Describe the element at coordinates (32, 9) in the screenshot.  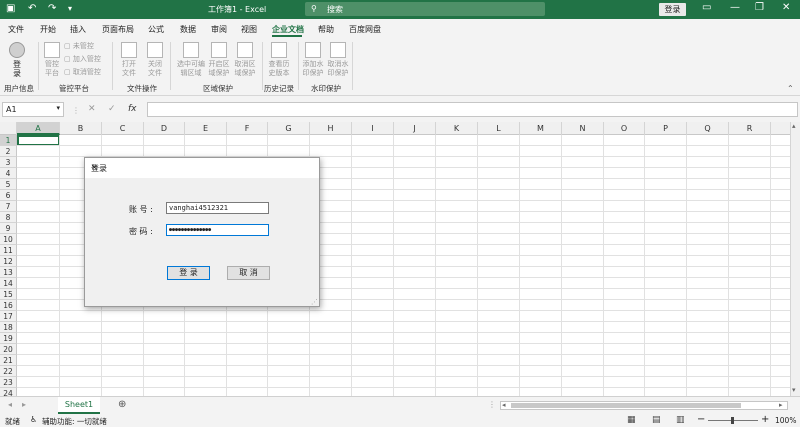
I see `undo-icon: ↶` at that location.